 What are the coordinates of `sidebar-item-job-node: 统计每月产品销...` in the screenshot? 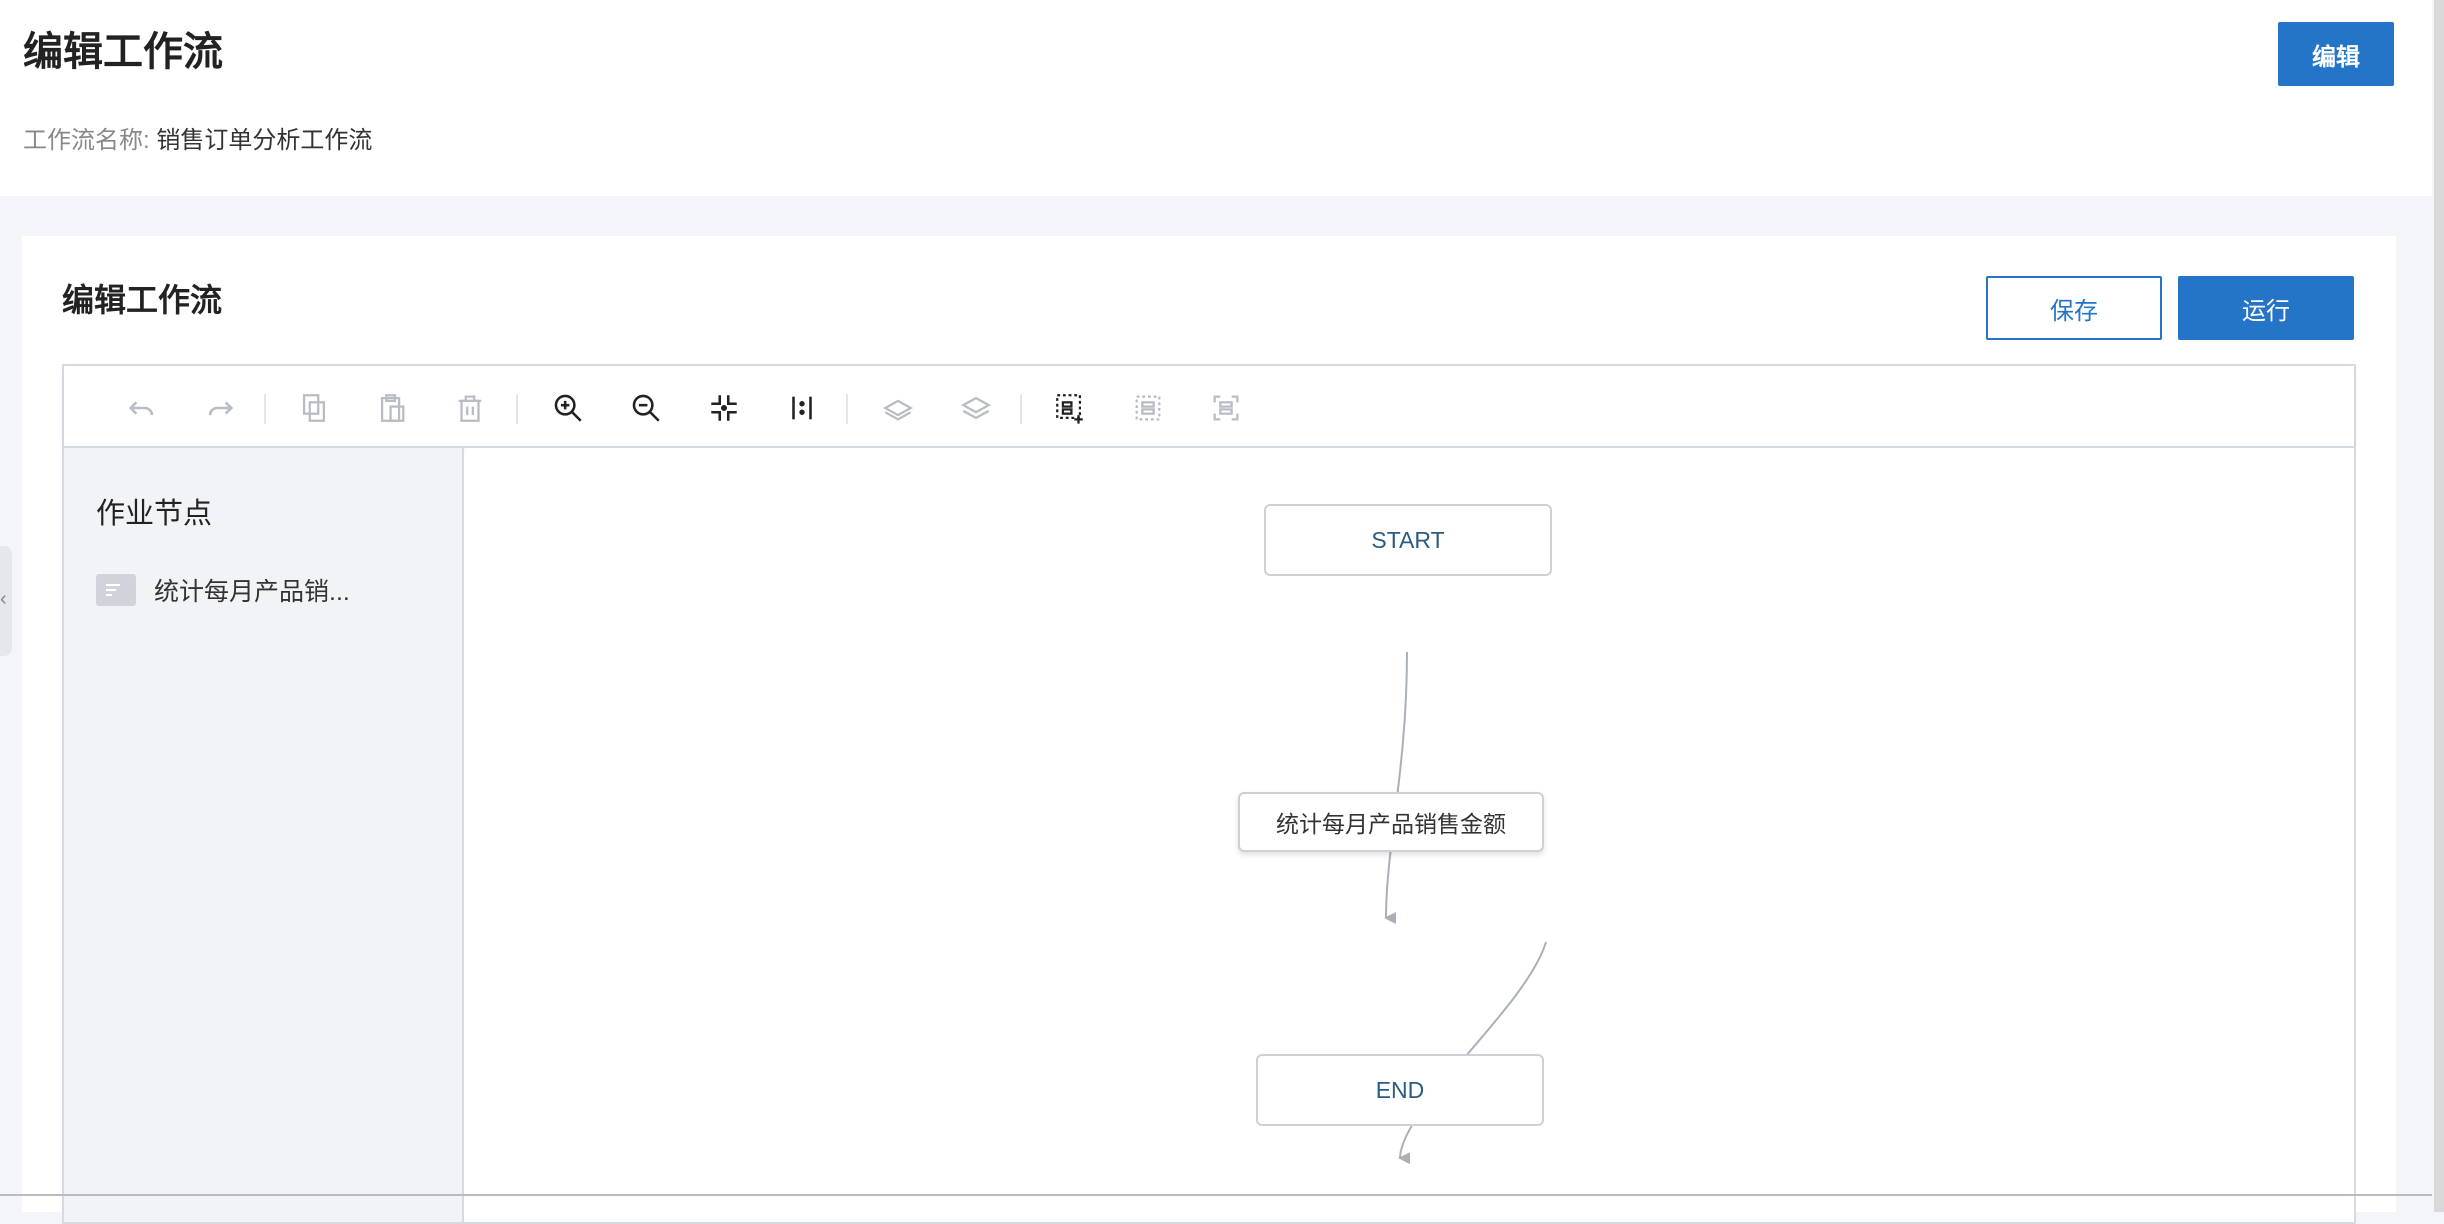 It's located at (266, 590).